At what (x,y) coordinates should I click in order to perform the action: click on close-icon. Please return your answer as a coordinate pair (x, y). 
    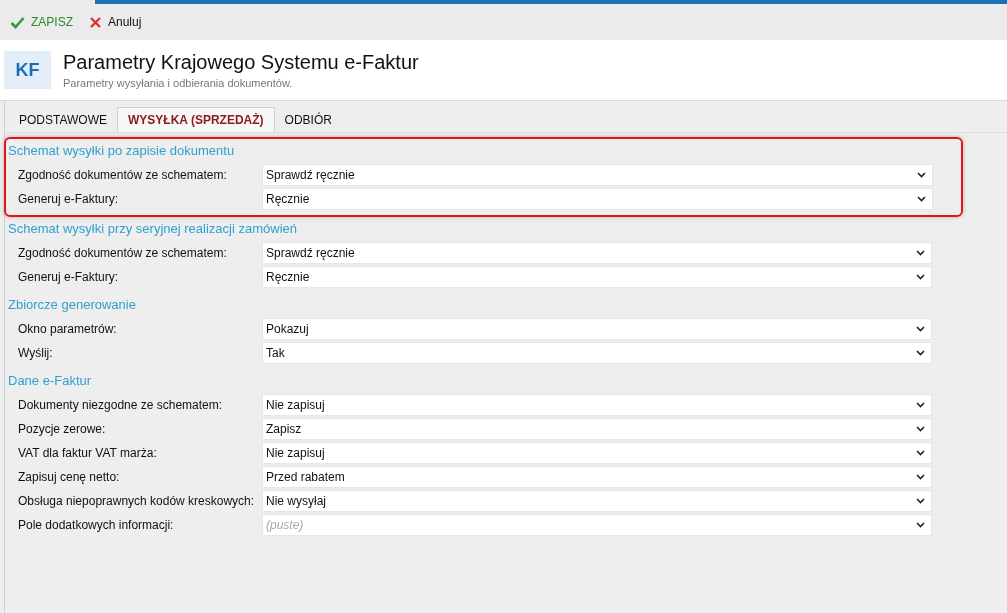
    Looking at the image, I should click on (95, 22).